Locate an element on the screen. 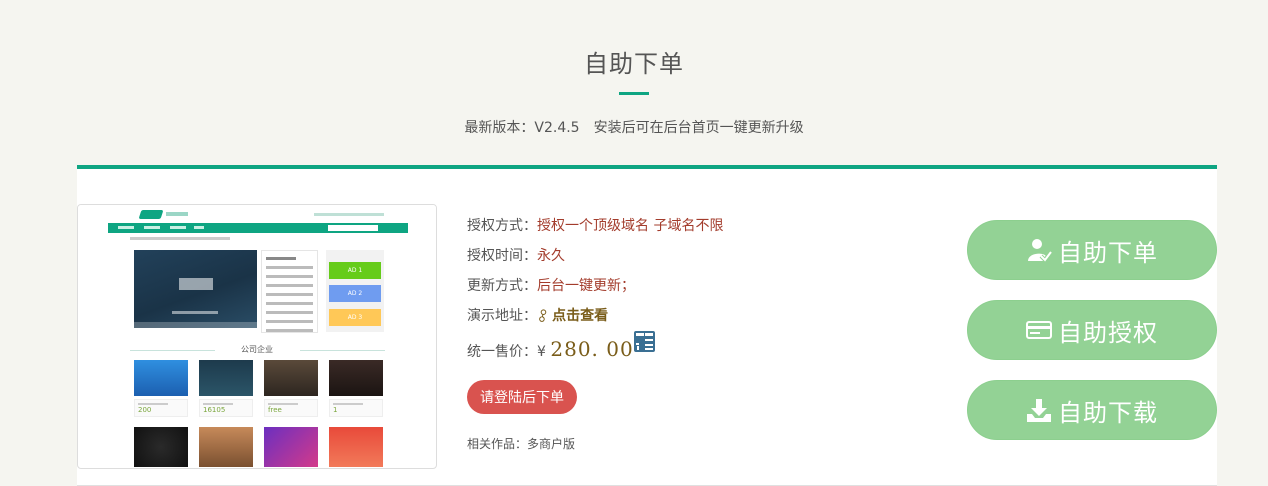  auth-time-row: 授权时间：永久 is located at coordinates (516, 255).